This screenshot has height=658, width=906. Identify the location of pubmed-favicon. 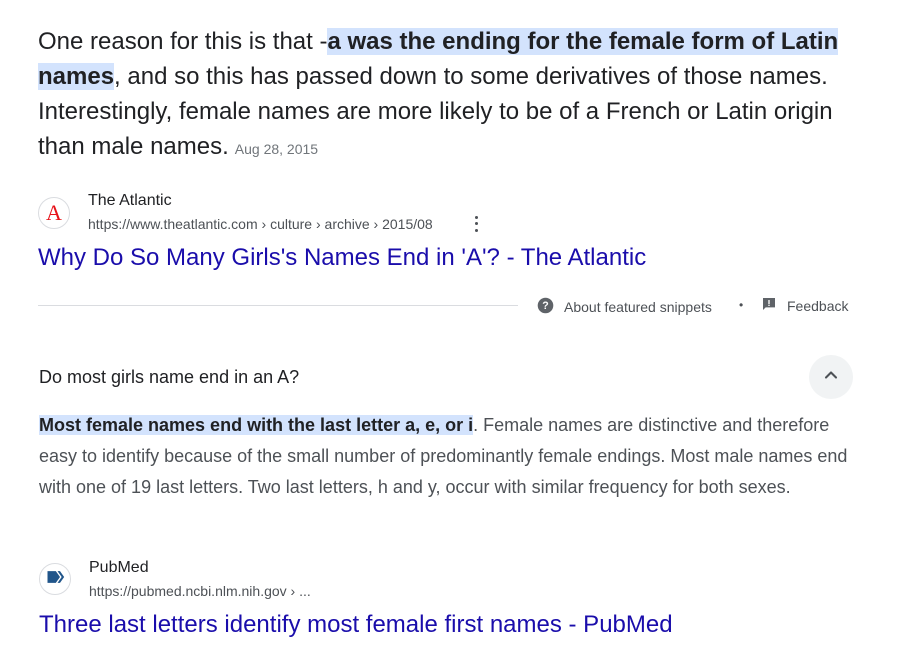
(55, 579).